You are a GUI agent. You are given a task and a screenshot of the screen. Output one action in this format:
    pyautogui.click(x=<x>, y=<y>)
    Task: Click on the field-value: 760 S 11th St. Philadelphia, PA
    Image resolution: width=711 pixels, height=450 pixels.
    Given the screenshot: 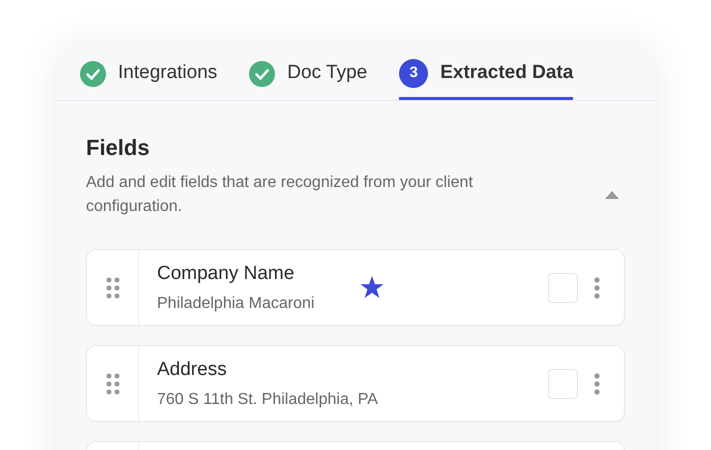 What is the action you would take?
    pyautogui.click(x=267, y=400)
    